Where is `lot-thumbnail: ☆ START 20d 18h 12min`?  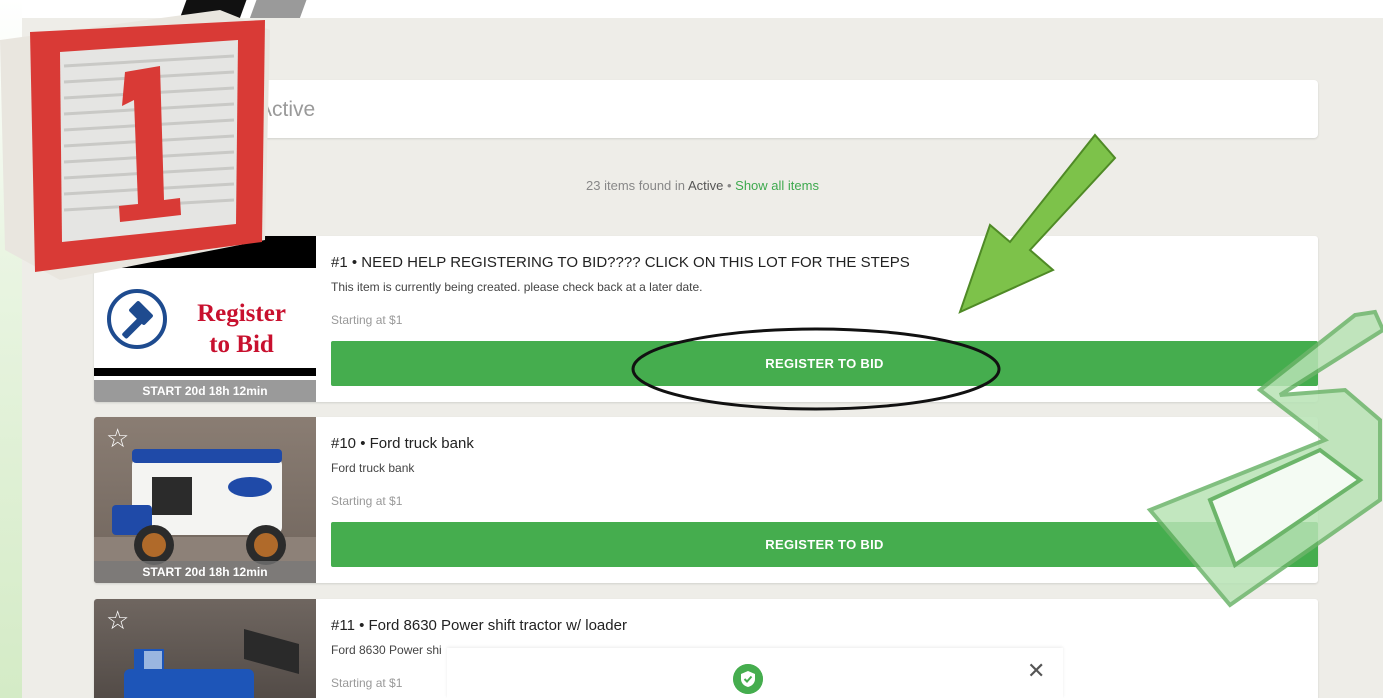
lot-thumbnail: ☆ START 20d 18h 12min is located at coordinates (205, 500).